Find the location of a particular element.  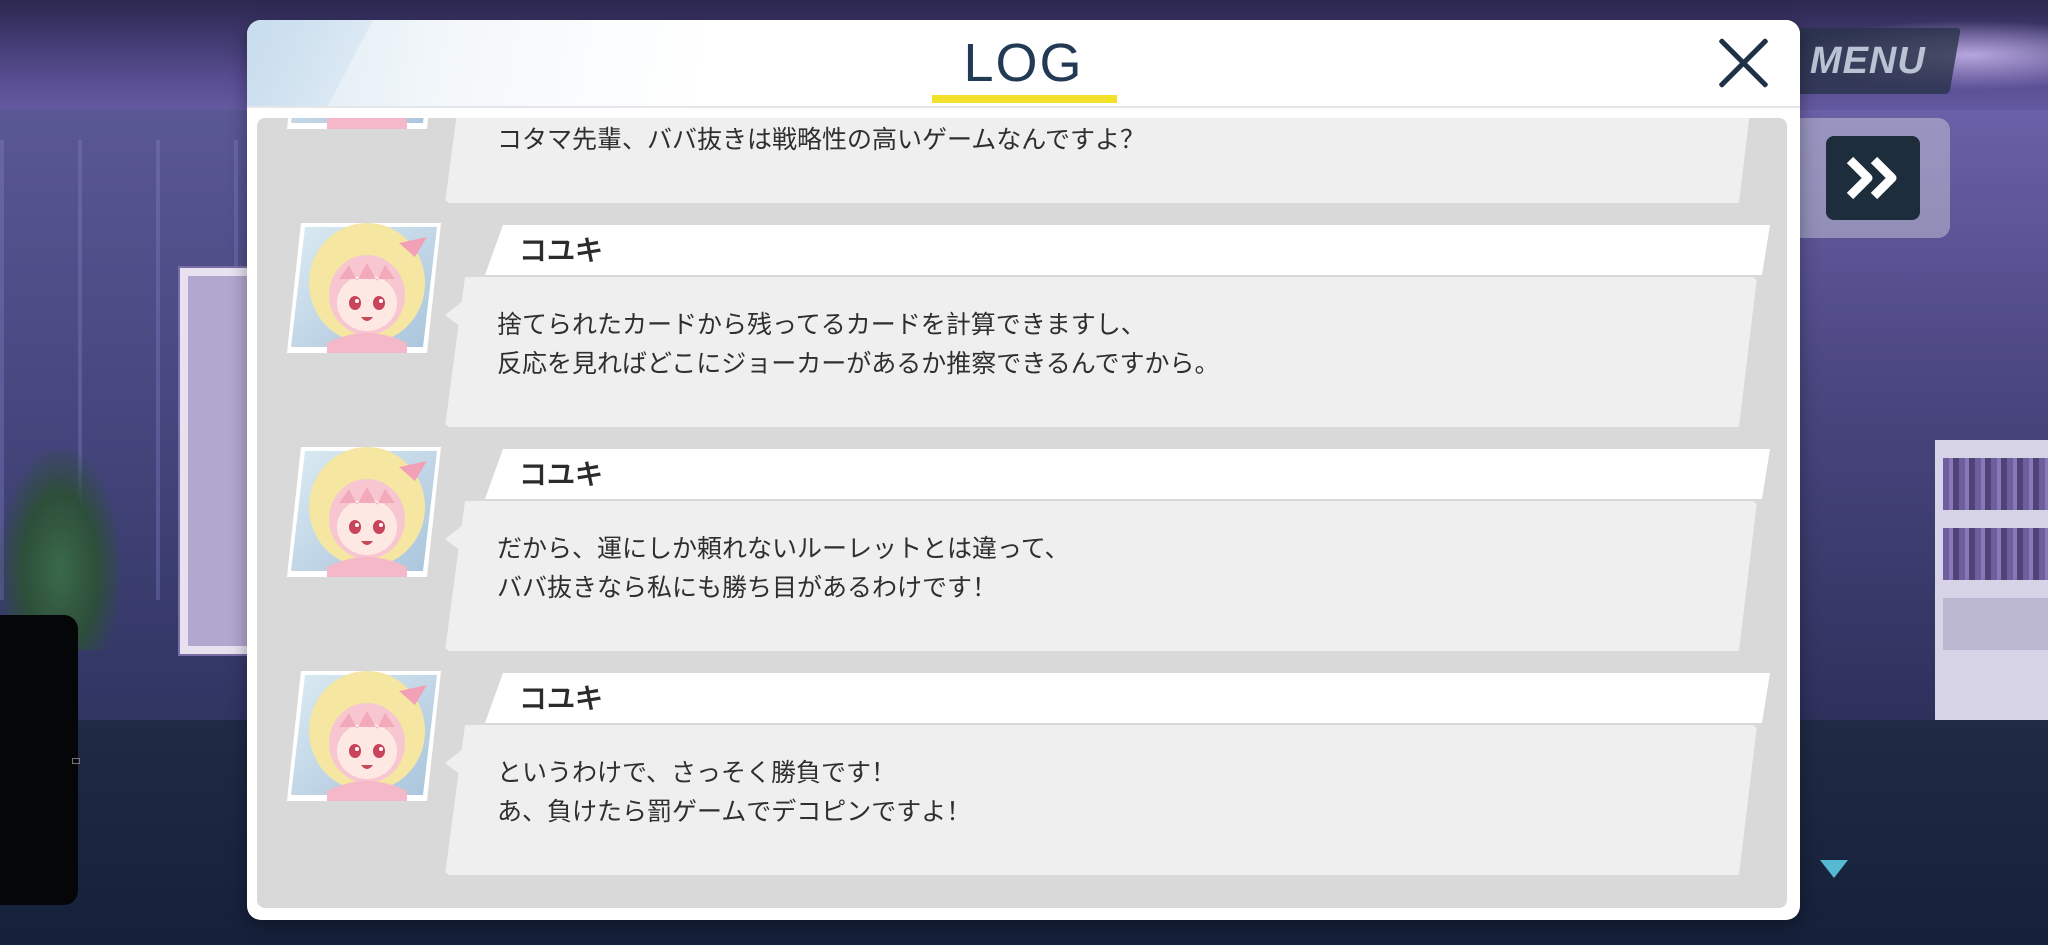

log-title: LOG is located at coordinates (1023, 63).